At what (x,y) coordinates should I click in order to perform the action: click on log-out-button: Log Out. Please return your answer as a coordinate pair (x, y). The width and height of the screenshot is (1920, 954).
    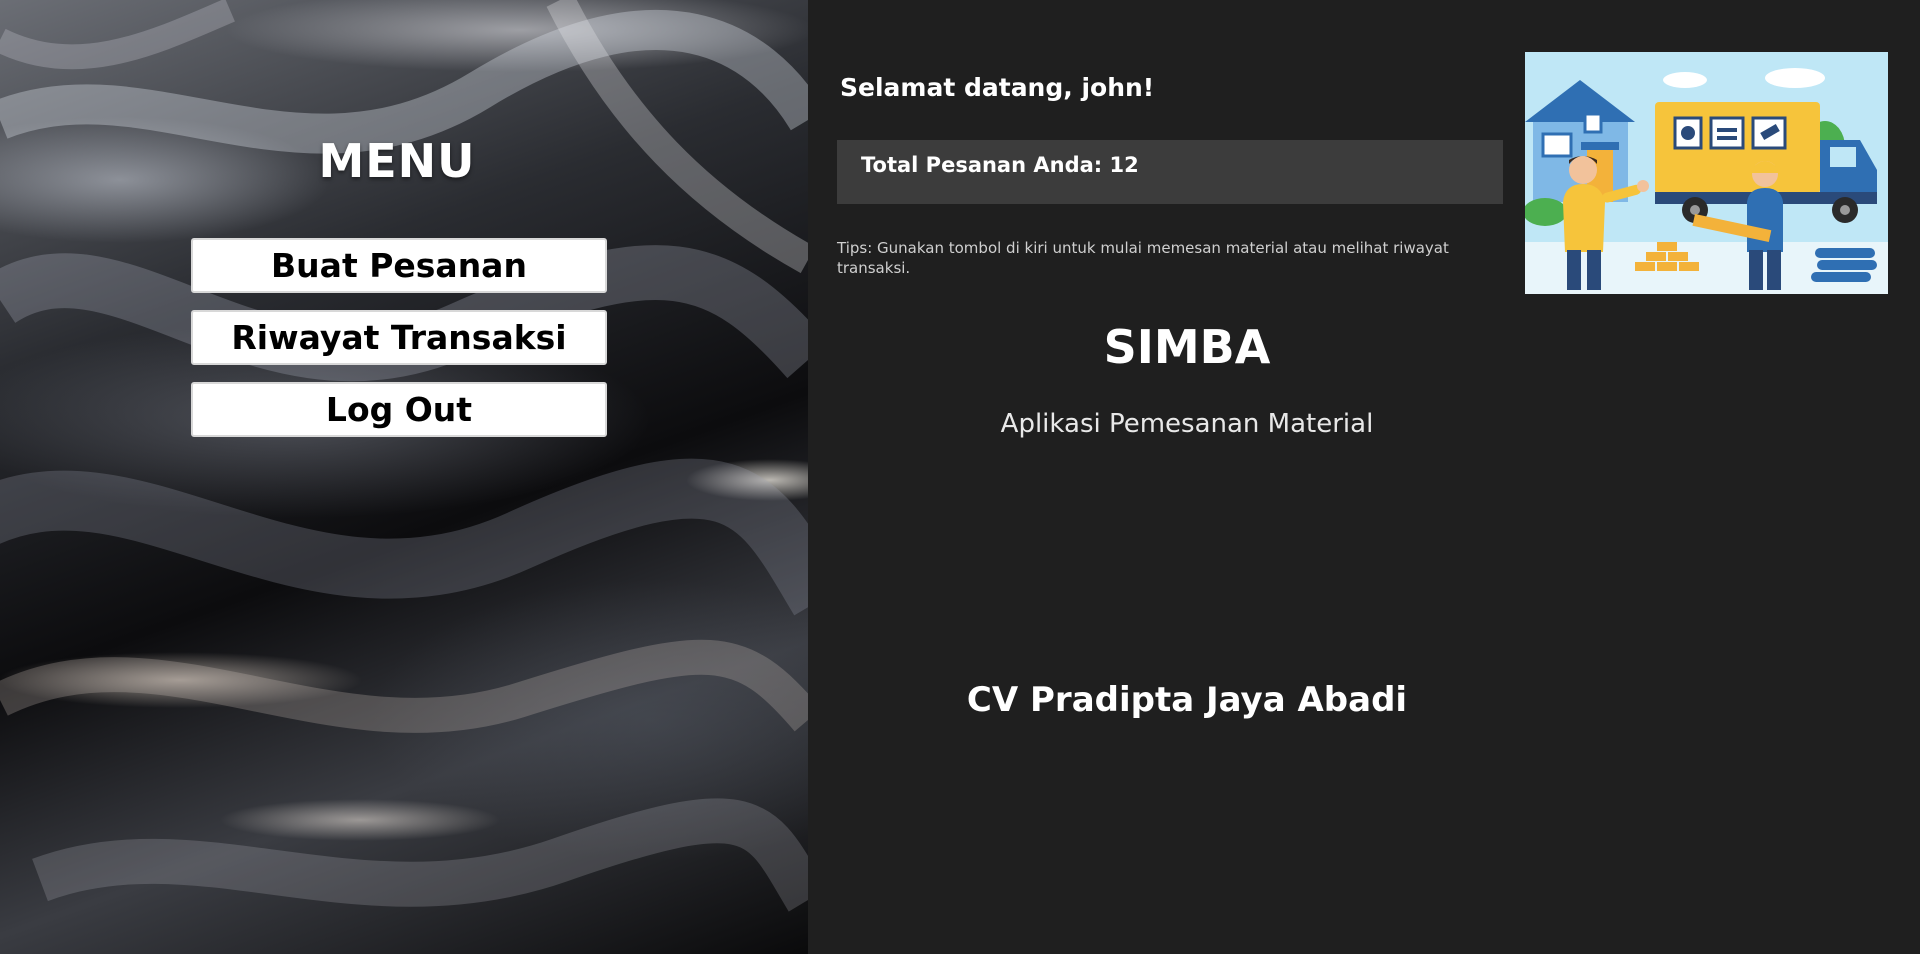
    Looking at the image, I should click on (399, 409).